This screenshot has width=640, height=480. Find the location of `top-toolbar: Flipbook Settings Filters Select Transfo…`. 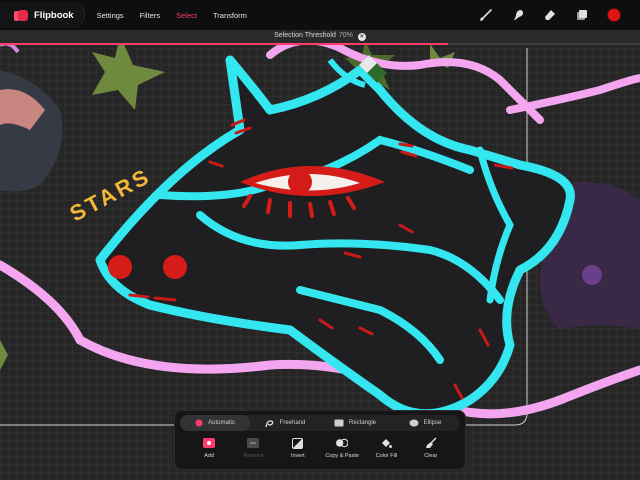

top-toolbar: Flipbook Settings Filters Select Transfo… is located at coordinates (320, 15).